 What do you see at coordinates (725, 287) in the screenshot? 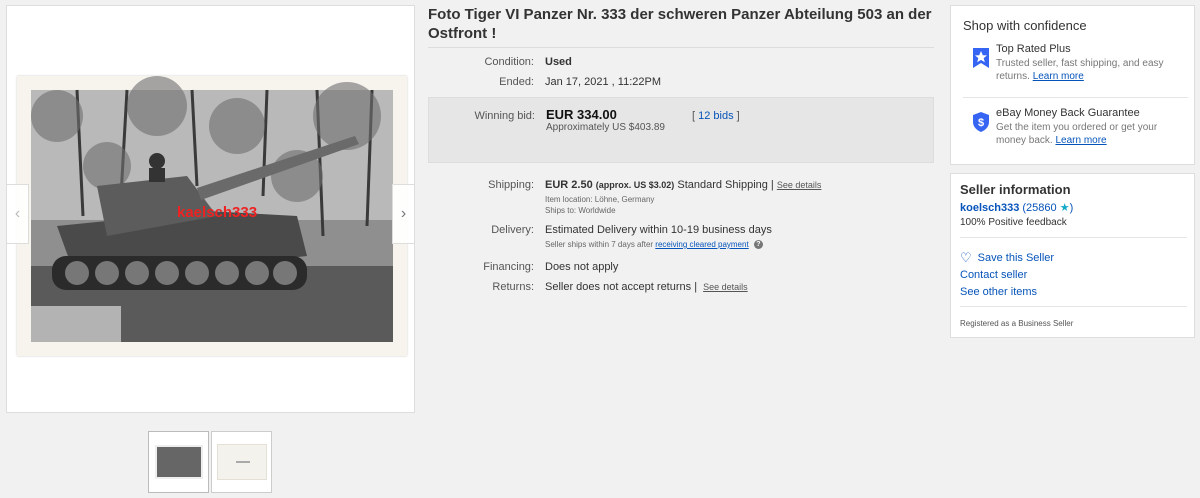
I see `returns-see-details-link: See details` at bounding box center [725, 287].